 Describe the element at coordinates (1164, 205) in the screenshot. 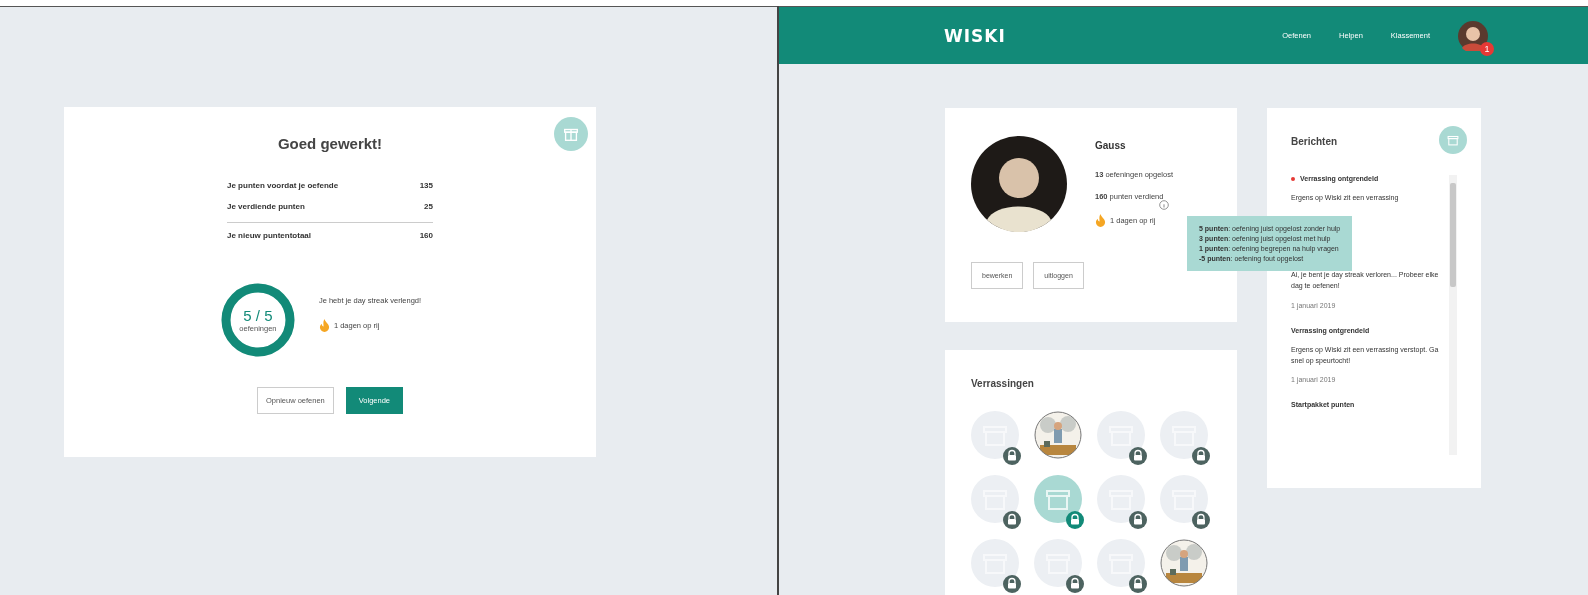

I see `info-icon` at that location.